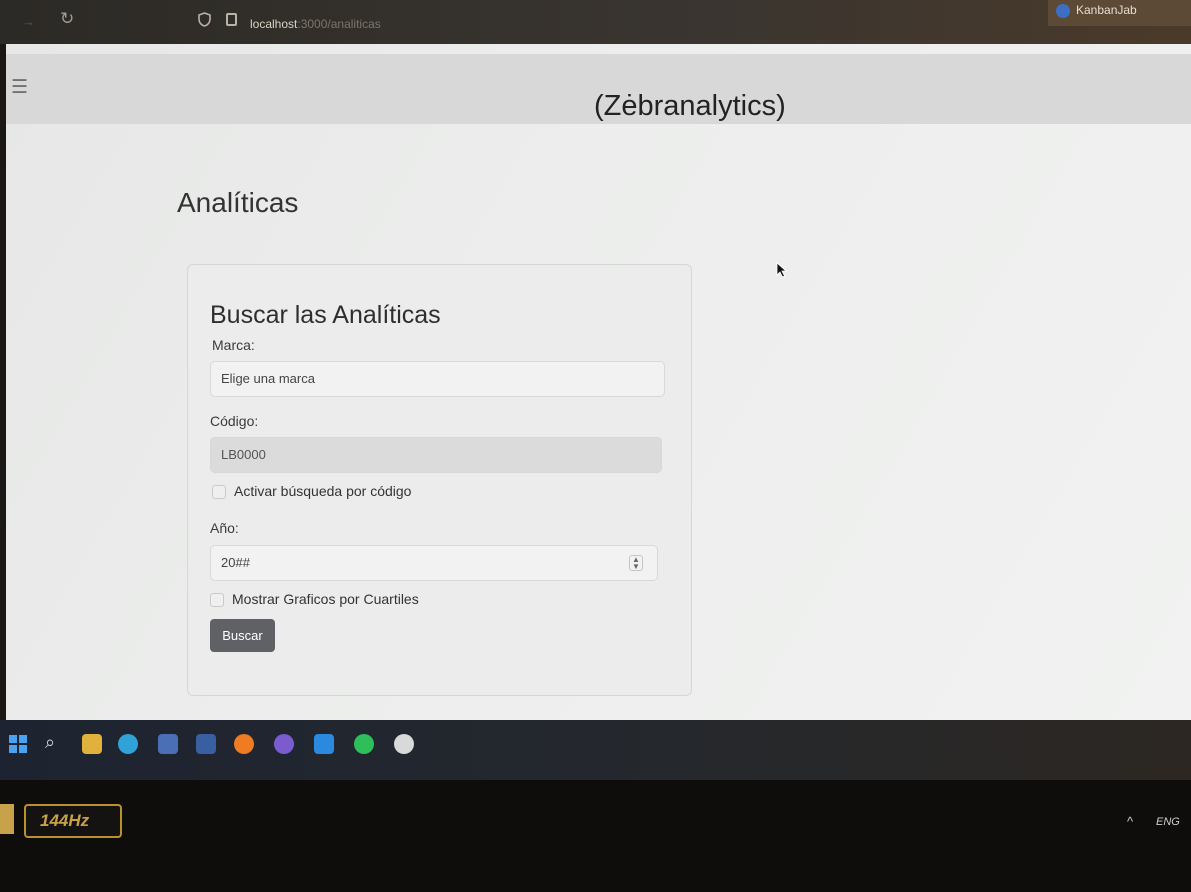  Describe the element at coordinates (325, 599) in the screenshot. I see `cuartiles-checkbox-label: Mostrar Graficos por Cuartiles` at that location.